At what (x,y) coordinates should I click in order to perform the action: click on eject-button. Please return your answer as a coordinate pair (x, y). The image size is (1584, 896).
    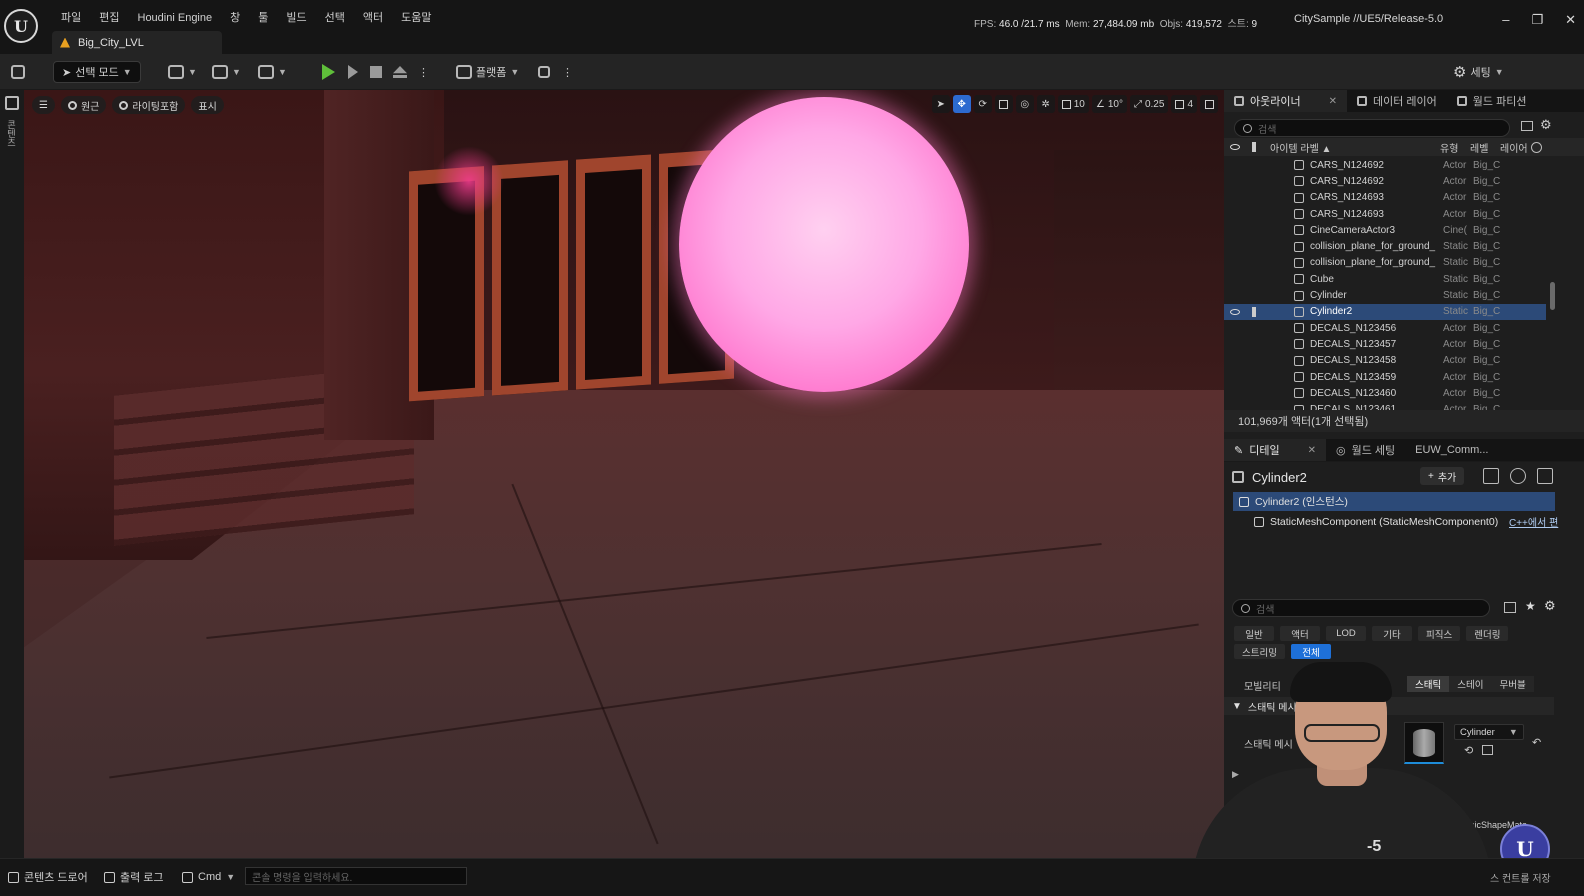
    Looking at the image, I should click on (400, 72).